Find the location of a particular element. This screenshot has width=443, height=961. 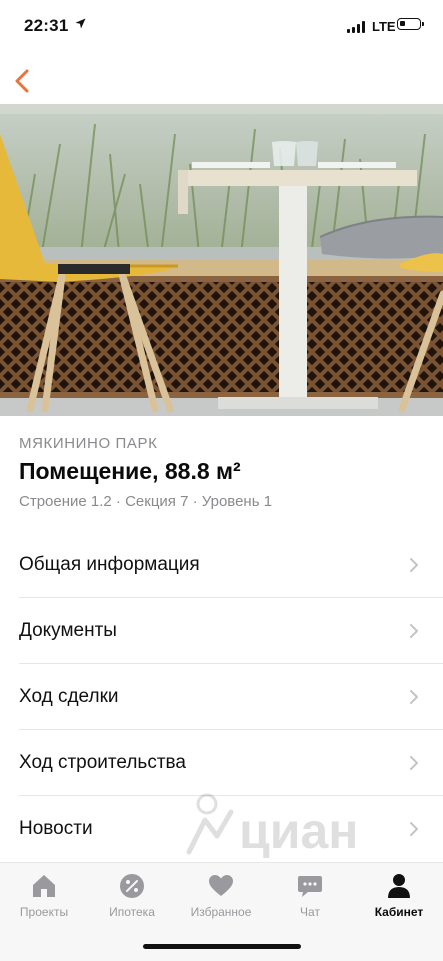

menu-item-deal-progress: Ход сделки is located at coordinates (221, 697).